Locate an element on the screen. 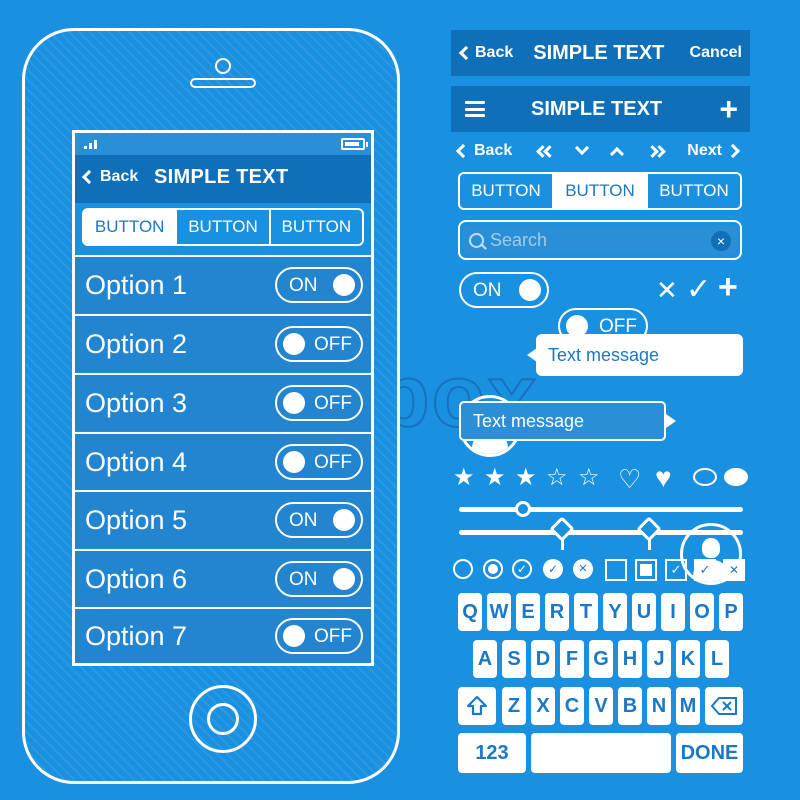  key-y: Y is located at coordinates (615, 612).